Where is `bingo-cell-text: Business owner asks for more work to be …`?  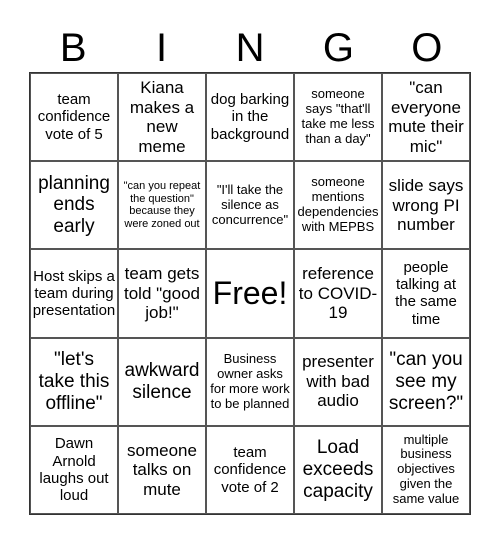
bingo-cell-text: Business owner asks for more work to be … is located at coordinates (250, 380).